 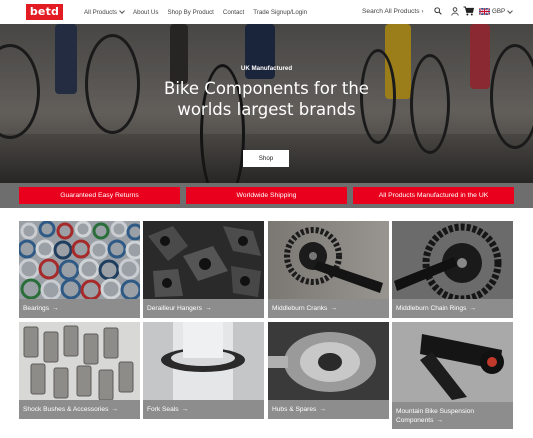 I want to click on category-caption: Hubs & Spares →, so click(x=328, y=409).